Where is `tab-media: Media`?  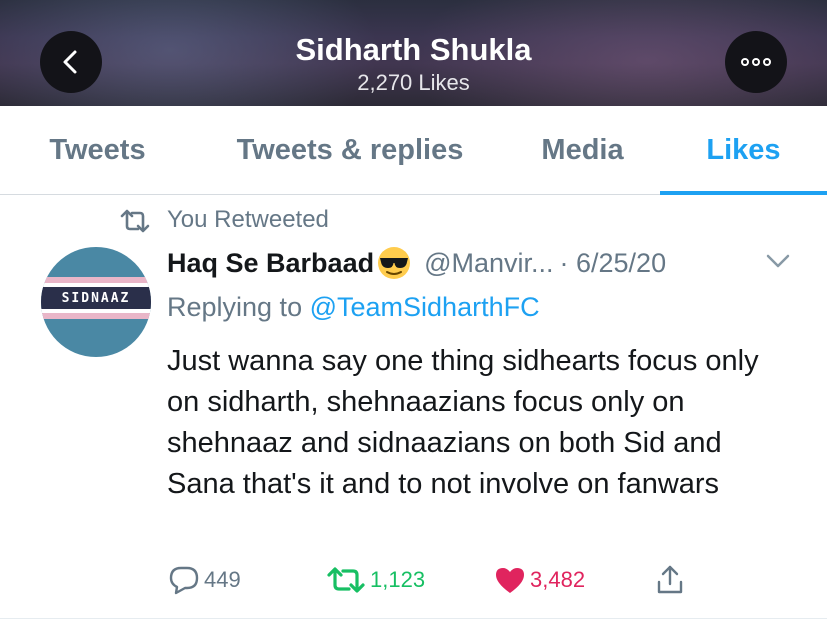 tab-media: Media is located at coordinates (582, 150).